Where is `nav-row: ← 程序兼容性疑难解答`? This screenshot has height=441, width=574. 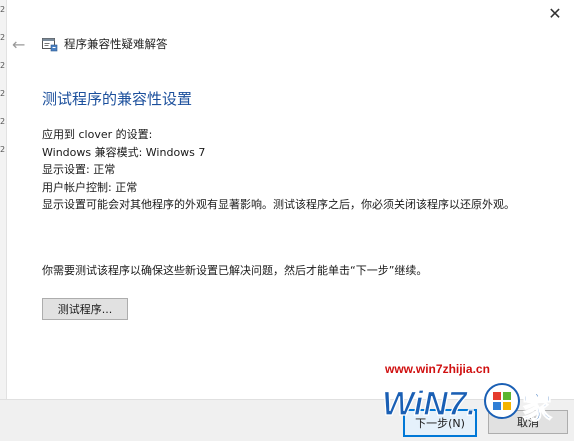
nav-row: ← 程序兼容性疑难解答 is located at coordinates (90, 44).